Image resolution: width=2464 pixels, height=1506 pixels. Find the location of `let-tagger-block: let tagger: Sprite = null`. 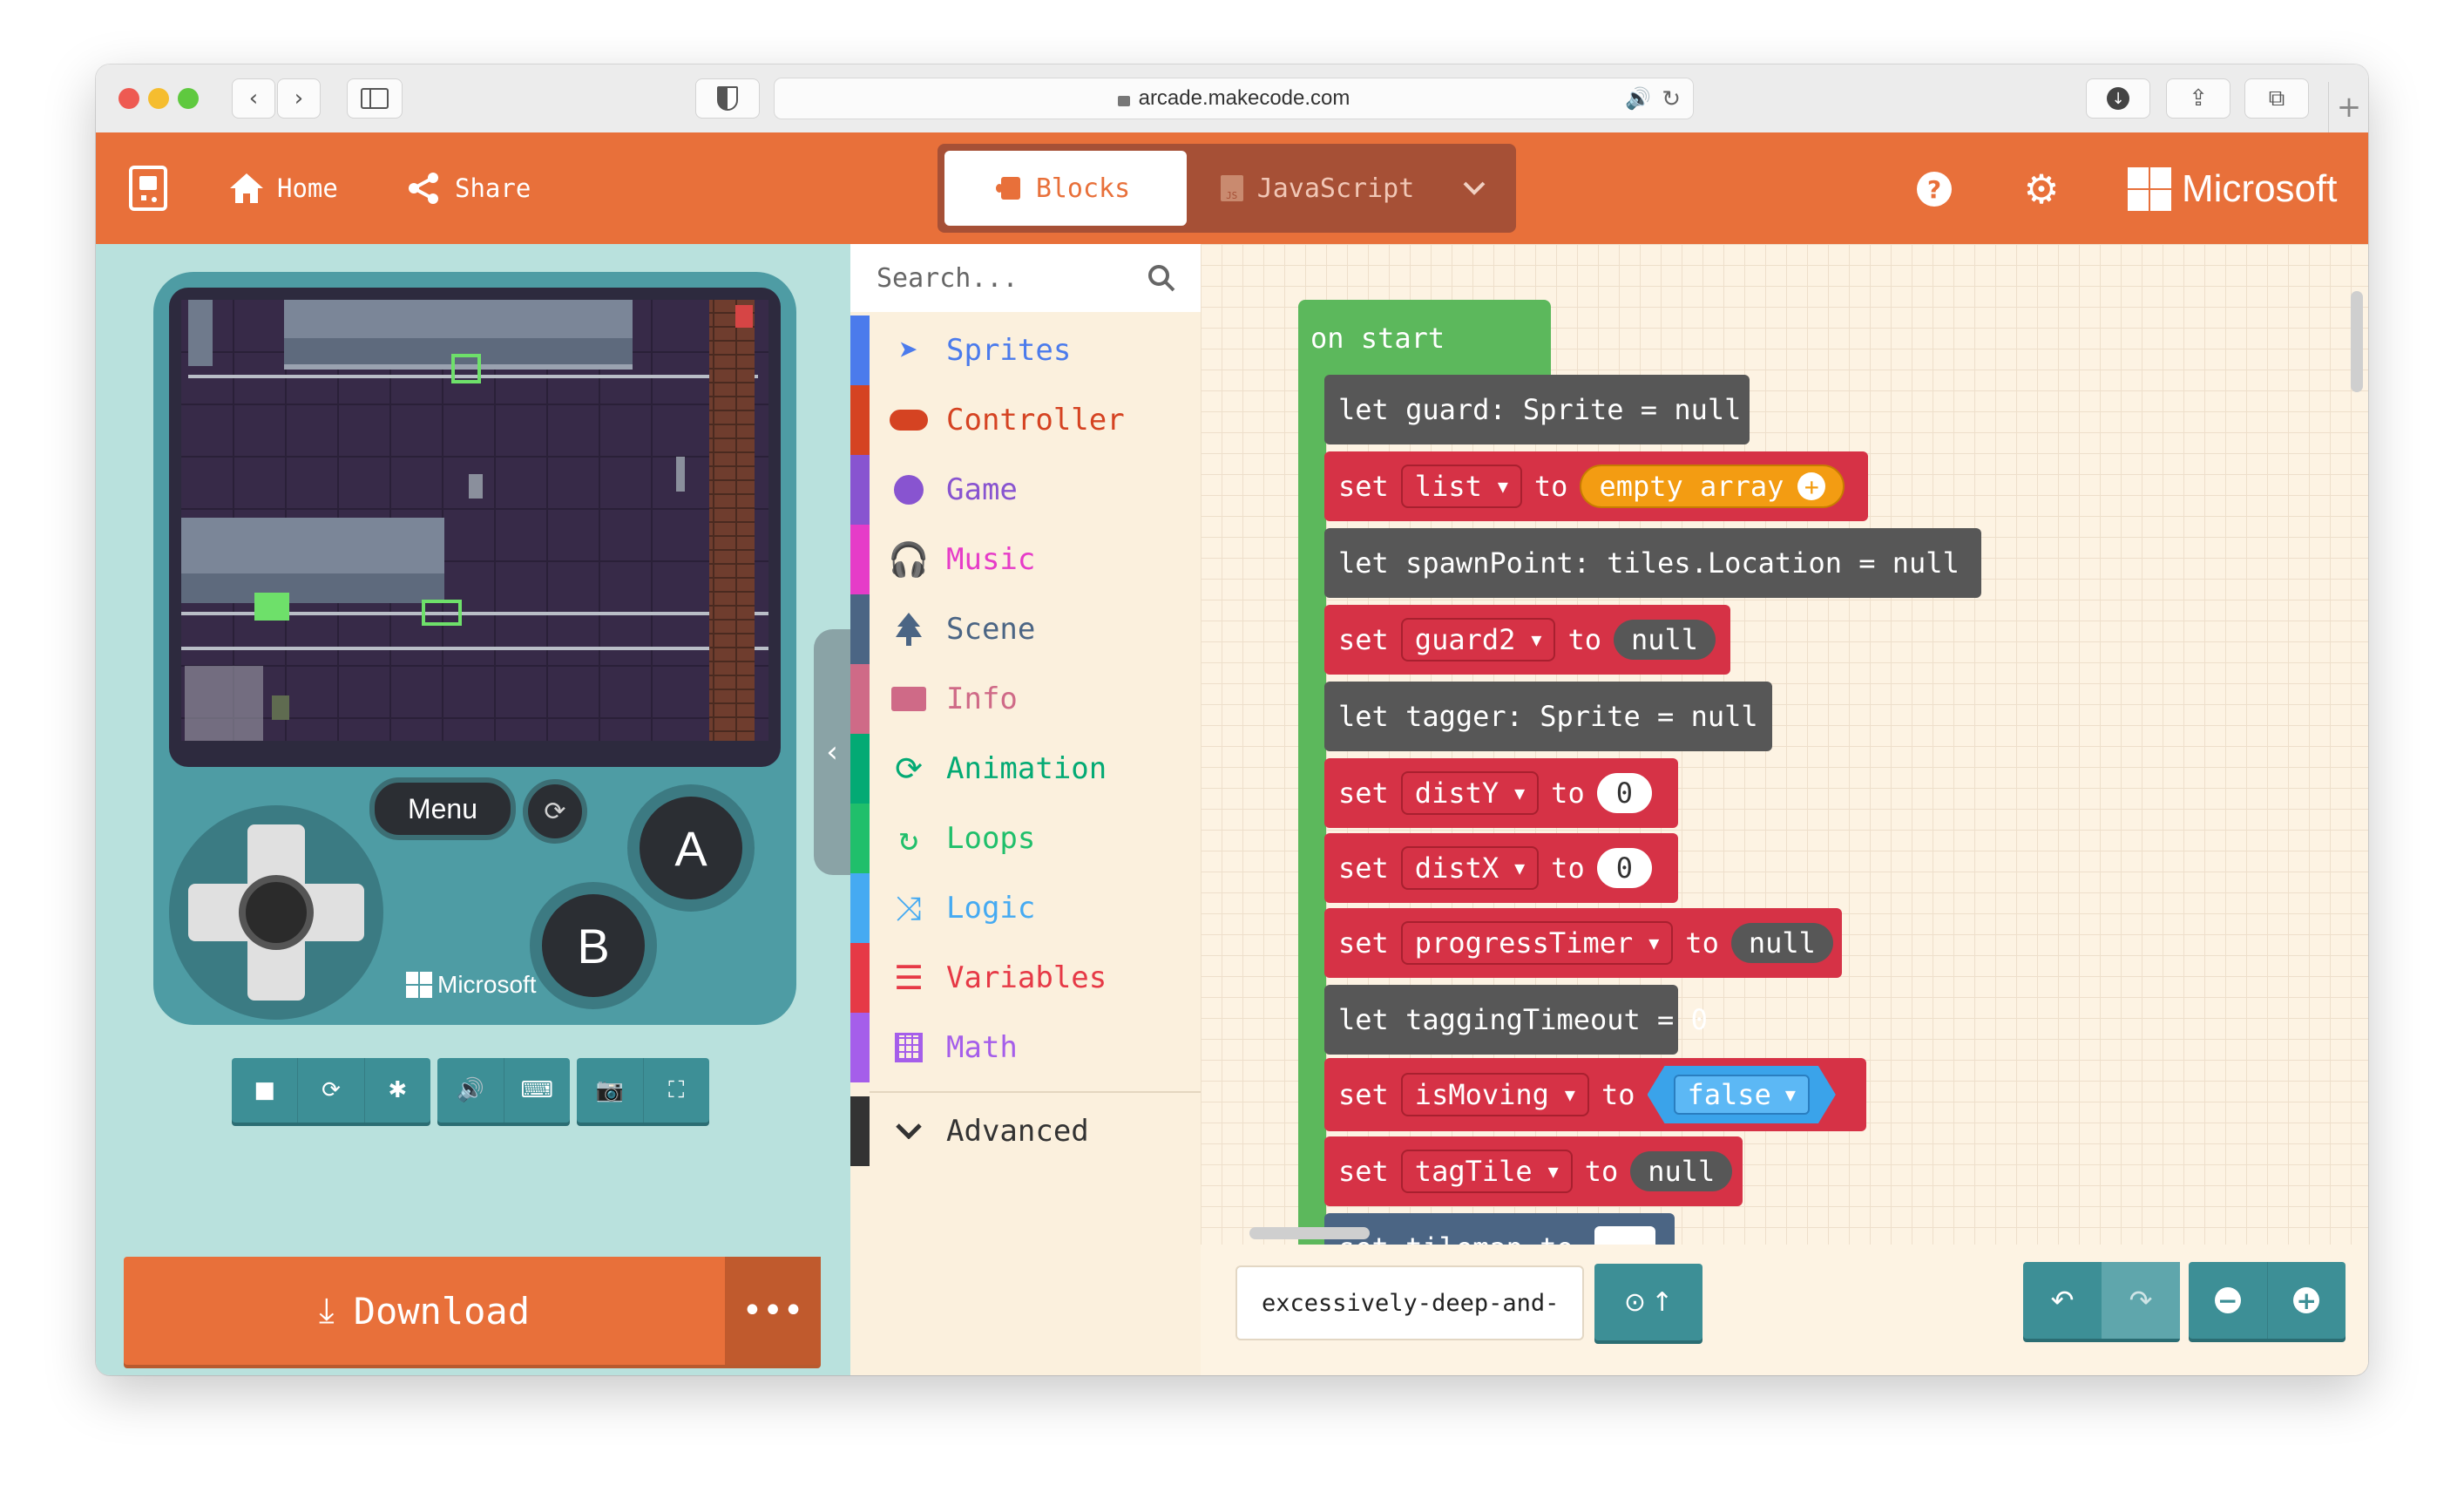

let-tagger-block: let tagger: Sprite = null is located at coordinates (1548, 717).